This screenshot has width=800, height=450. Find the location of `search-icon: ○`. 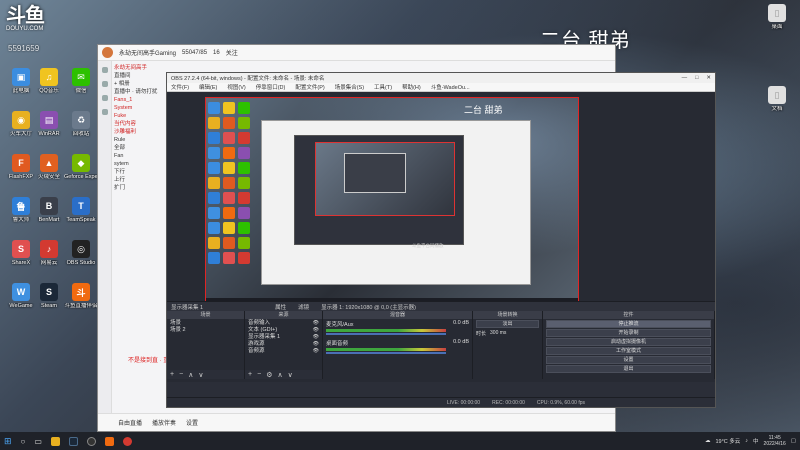

search-icon: ○ is located at coordinates (23, 441).